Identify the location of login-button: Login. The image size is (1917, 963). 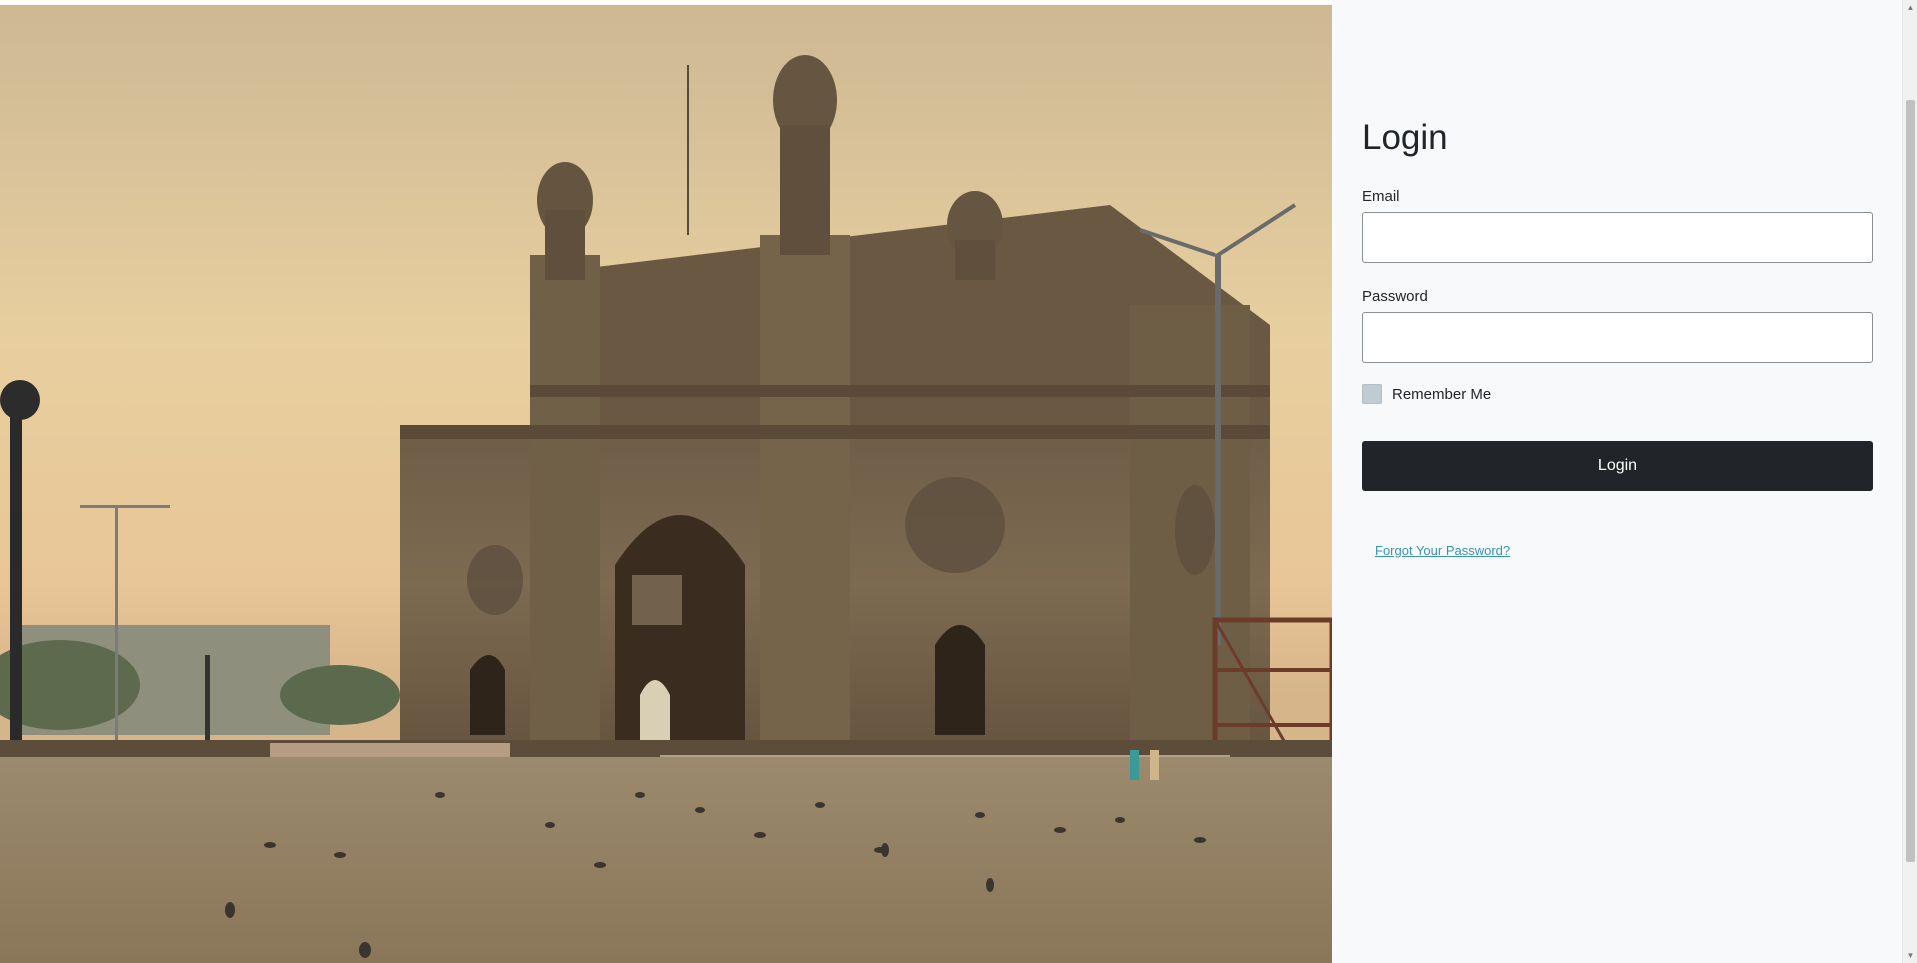
(1617, 466).